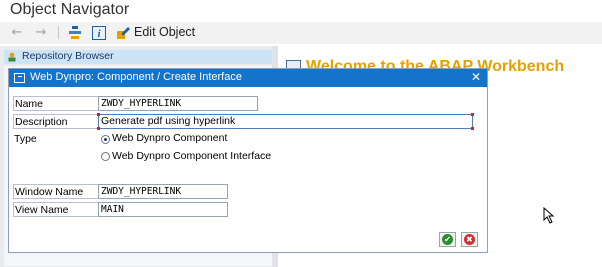 This screenshot has width=602, height=267. Describe the element at coordinates (41, 32) in the screenshot. I see `forward-arrow-icon: →` at that location.